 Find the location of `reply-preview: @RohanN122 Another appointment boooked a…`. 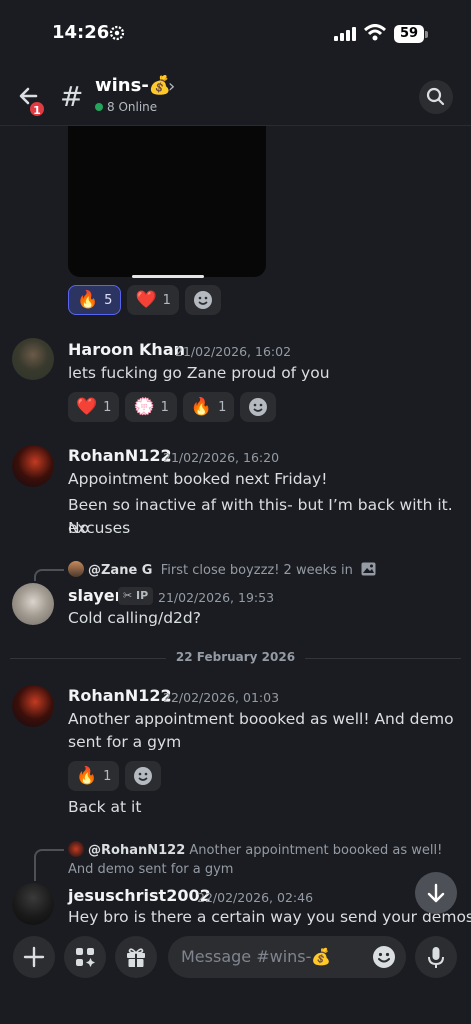

reply-preview: @RohanN122 Another appointment boooked a… is located at coordinates (258, 860).